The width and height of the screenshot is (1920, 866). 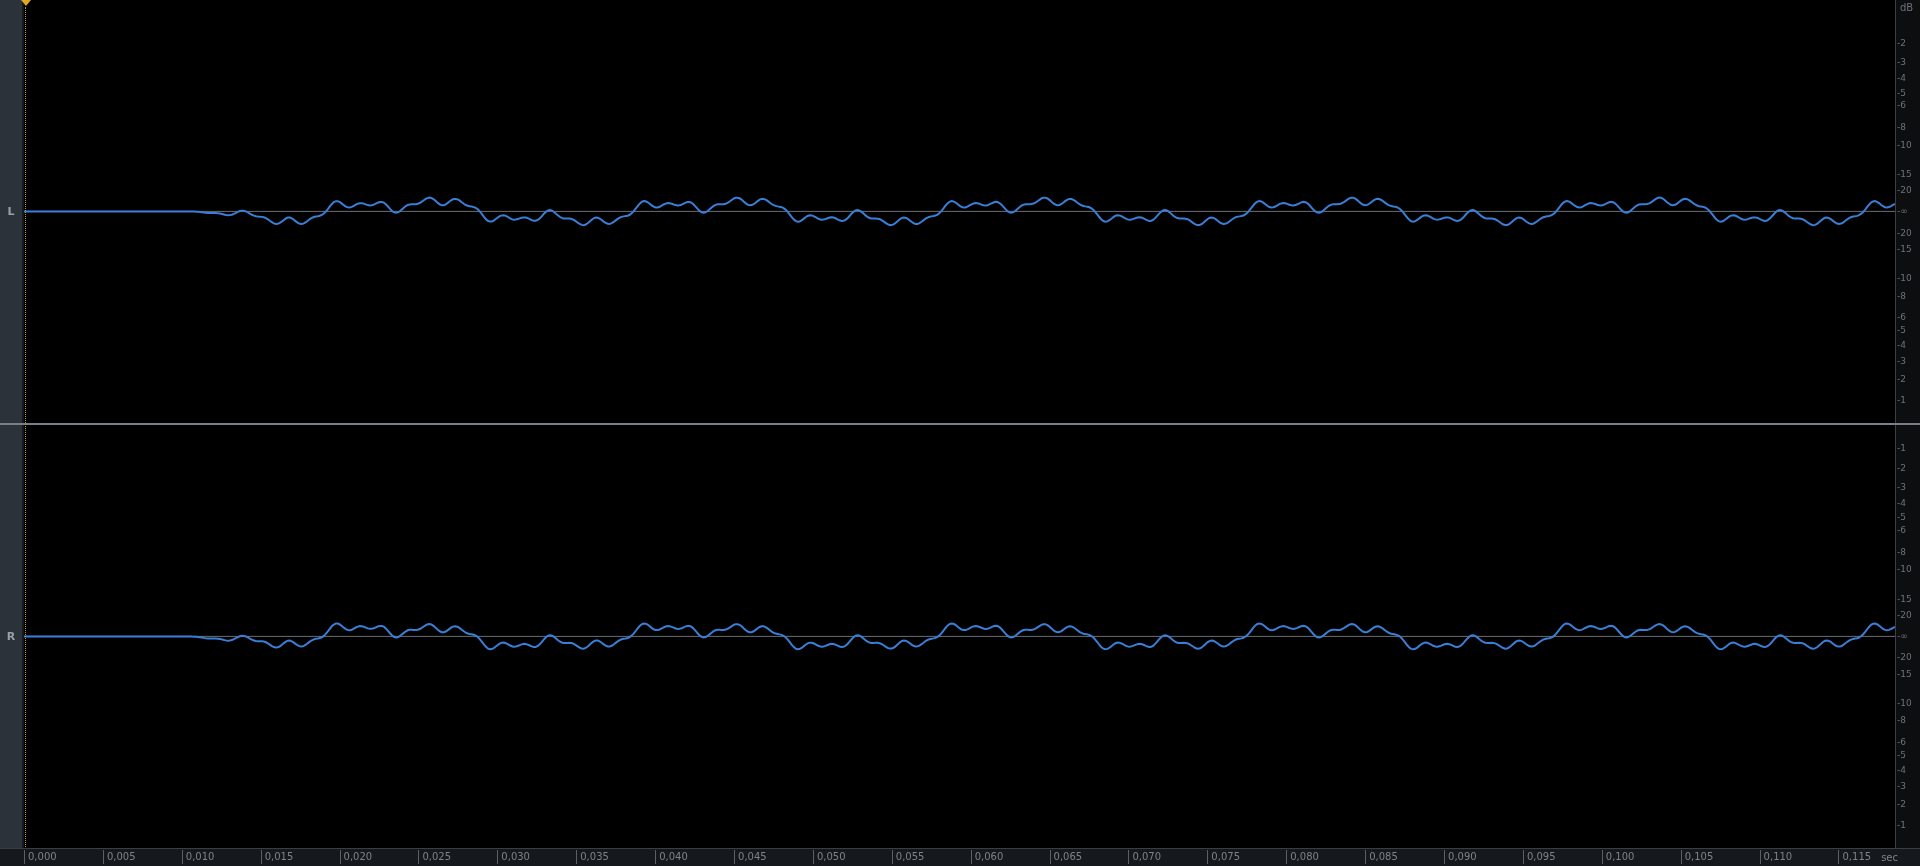 What do you see at coordinates (1562, 857) in the screenshot?
I see `time-tick-label: 0,095` at bounding box center [1562, 857].